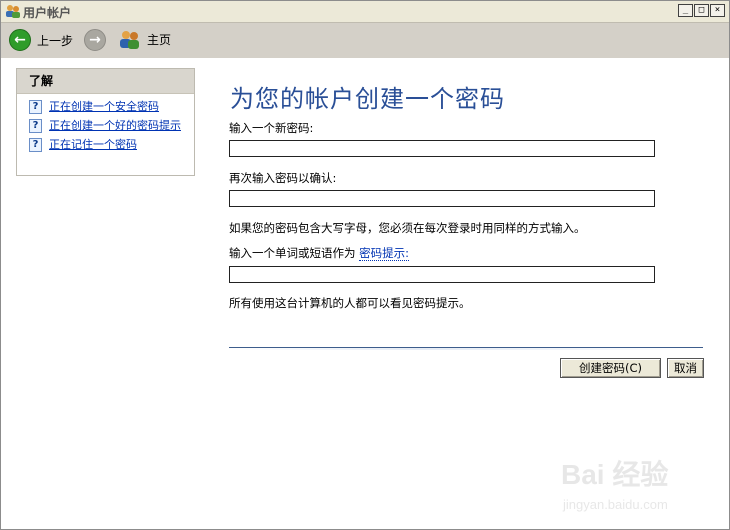 The width and height of the screenshot is (730, 530). I want to click on window-controls: _ □ ×, so click(701, 10).